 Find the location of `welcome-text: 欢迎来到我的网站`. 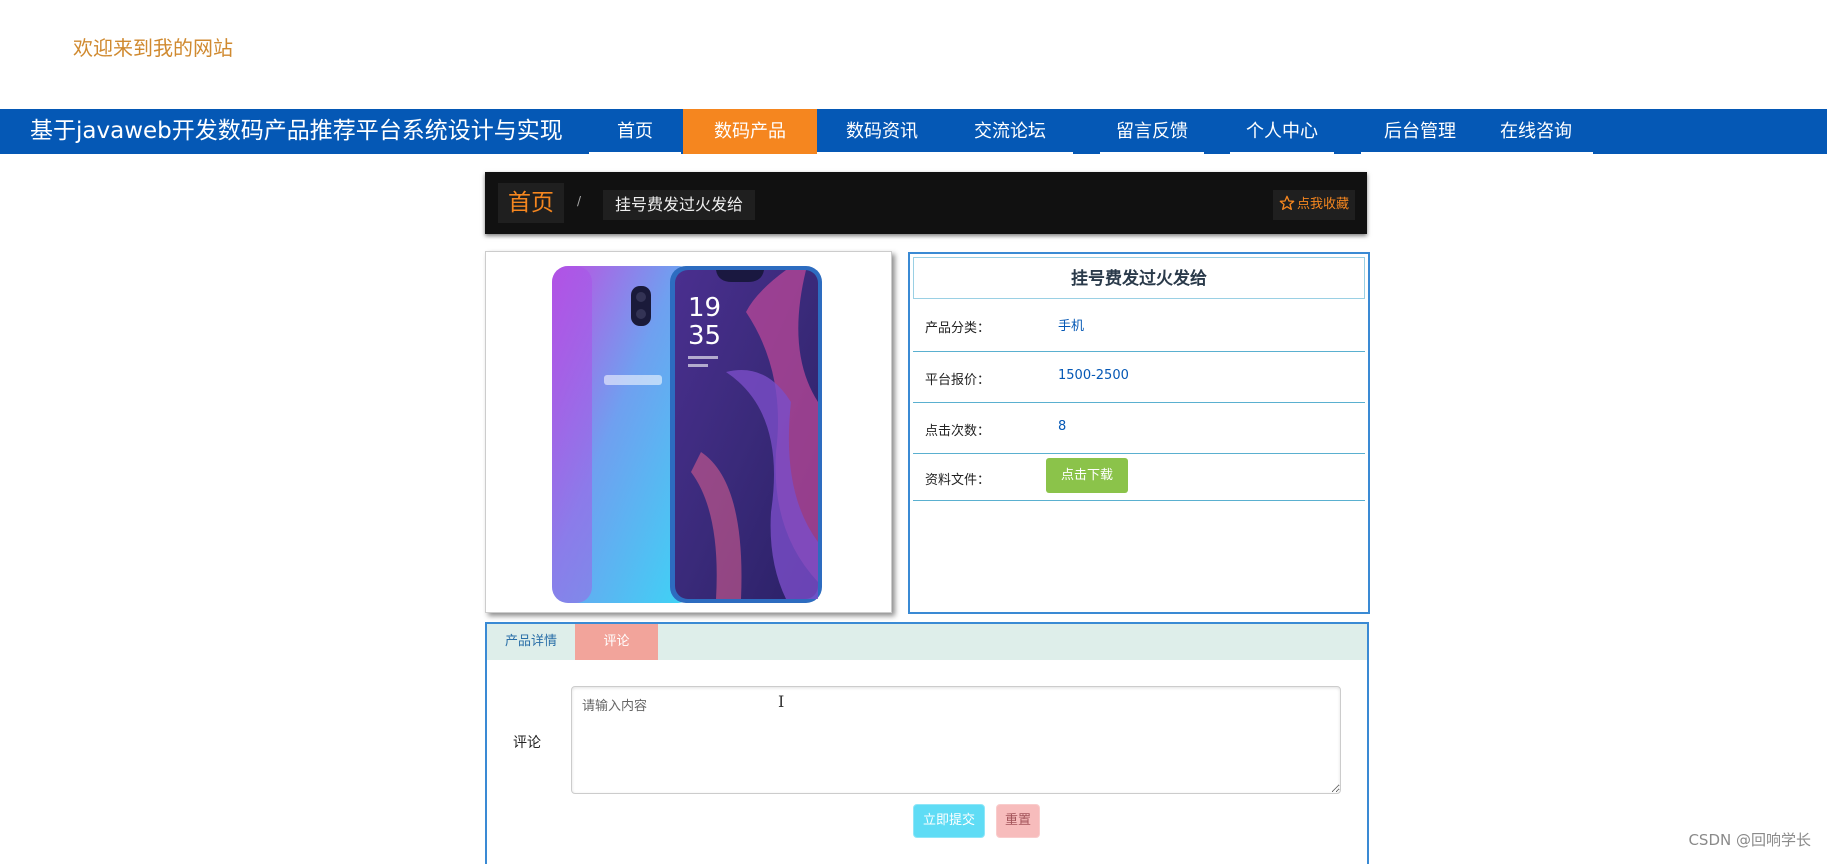

welcome-text: 欢迎来到我的网站 is located at coordinates (153, 48).